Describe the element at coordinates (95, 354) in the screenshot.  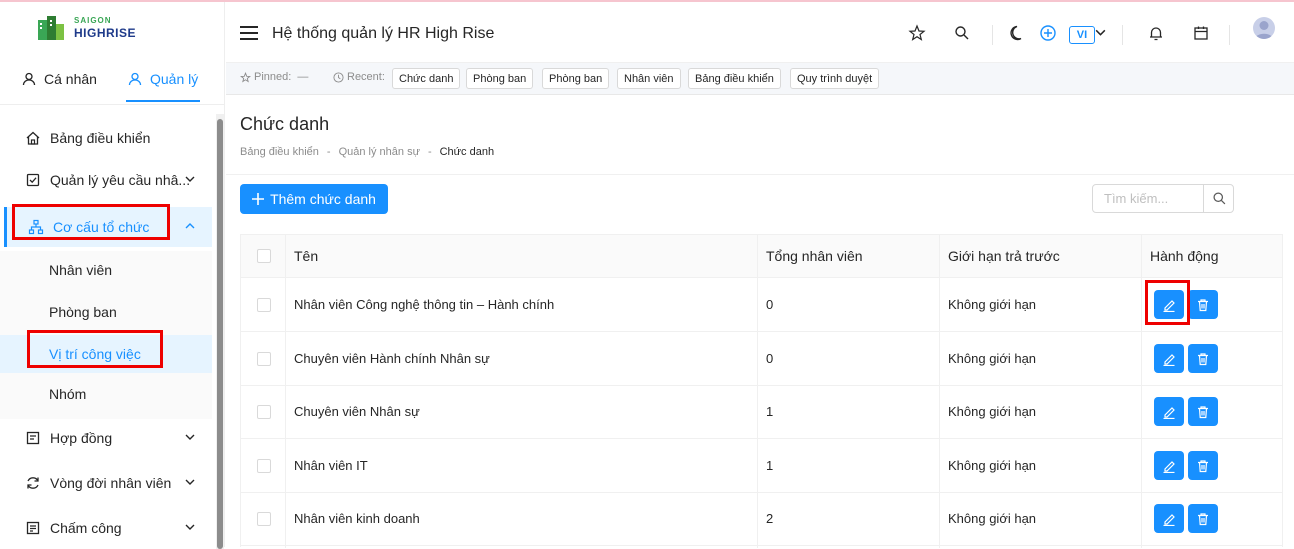
I see `sidebar-subitem-label: Vị trí công việc` at that location.